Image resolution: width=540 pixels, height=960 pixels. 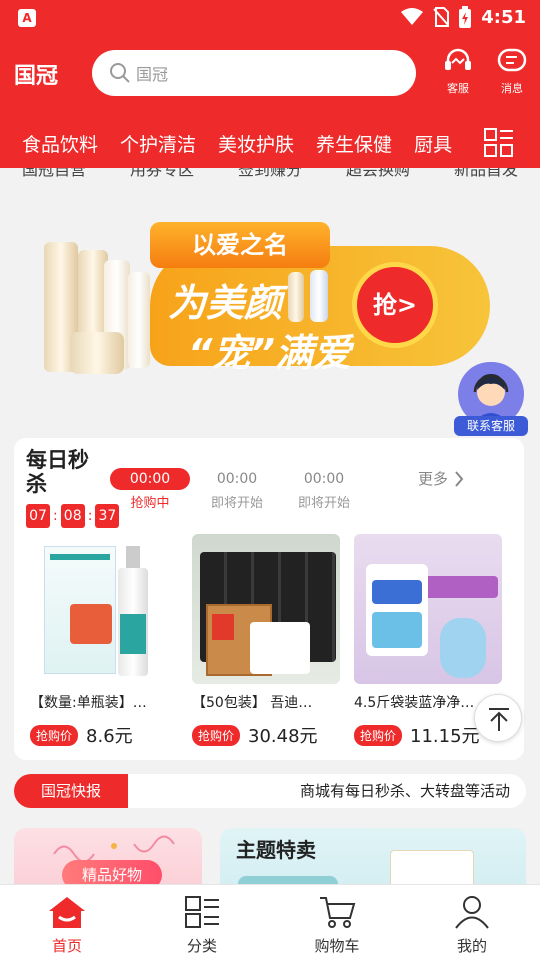 What do you see at coordinates (270, 791) in the screenshot?
I see `news-ticker: 国冠快报 商城有每日秒杀、大转盘等活动` at bounding box center [270, 791].